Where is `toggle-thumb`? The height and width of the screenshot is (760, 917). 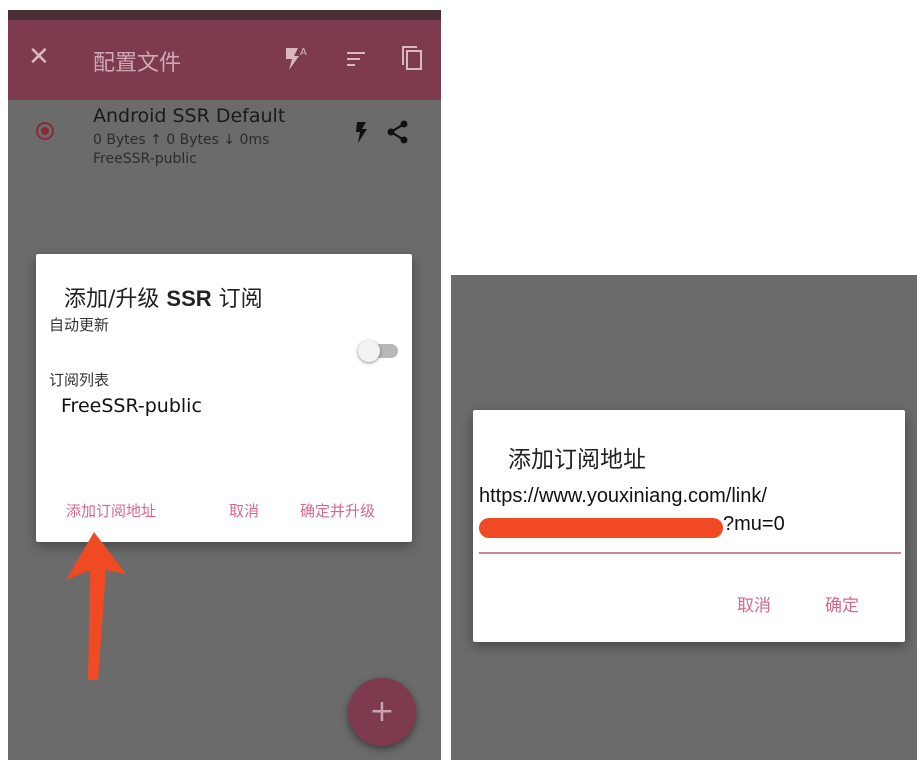
toggle-thumb is located at coordinates (369, 351).